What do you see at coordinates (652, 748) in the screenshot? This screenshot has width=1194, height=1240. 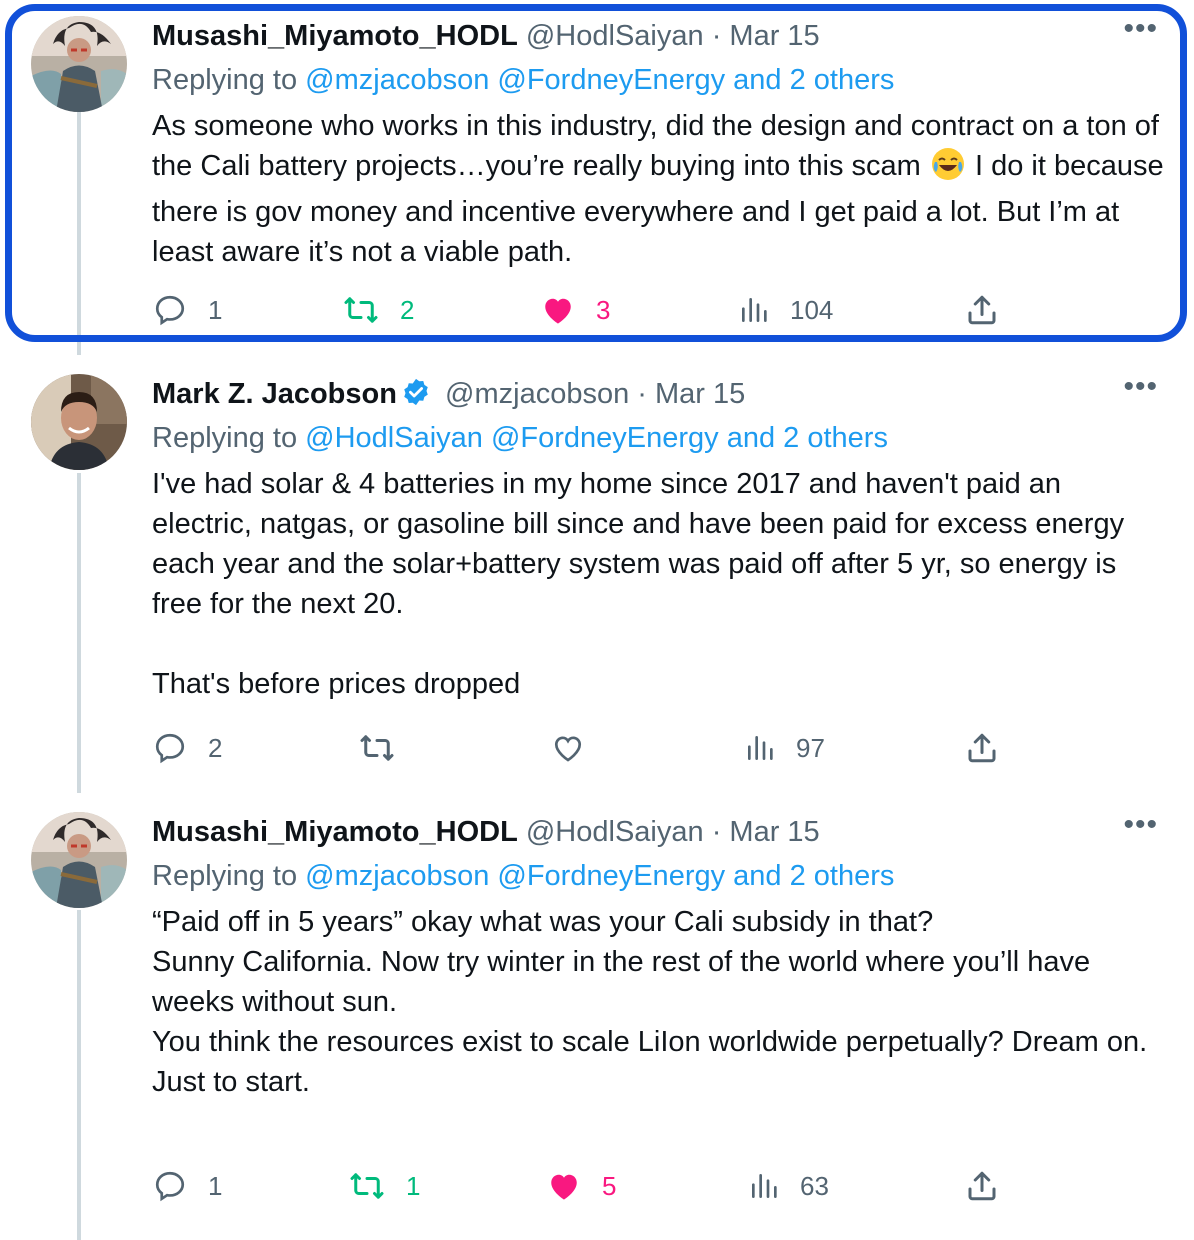 I see `tweet-actions: 2 97` at bounding box center [652, 748].